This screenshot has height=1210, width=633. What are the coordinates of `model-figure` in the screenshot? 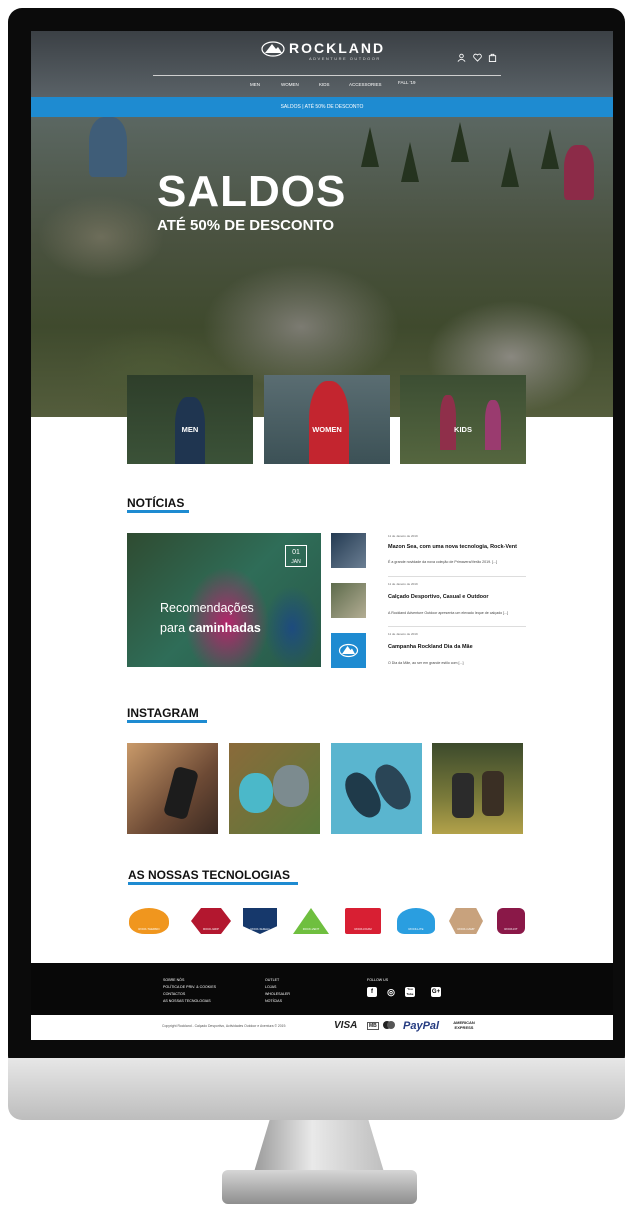 It's located at (448, 422).